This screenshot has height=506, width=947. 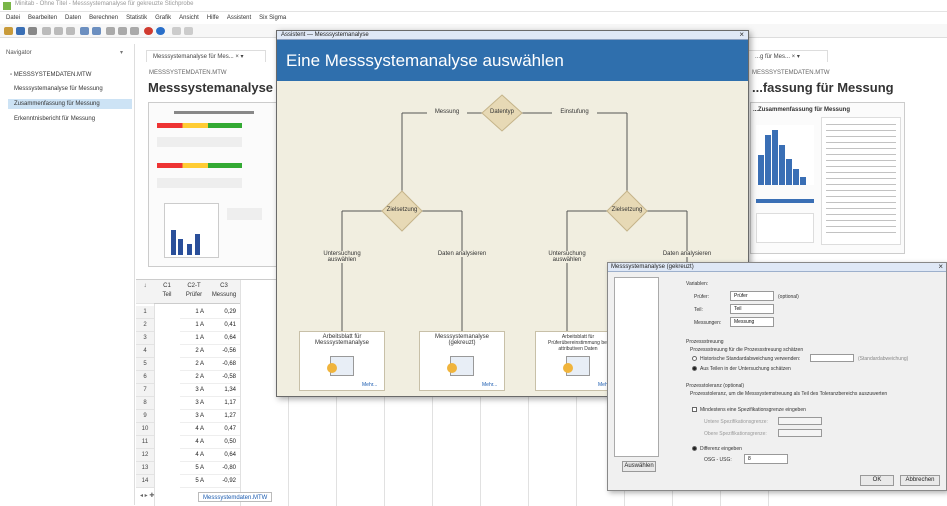 I want to click on menu-item: Grafik, so click(x=163, y=18).